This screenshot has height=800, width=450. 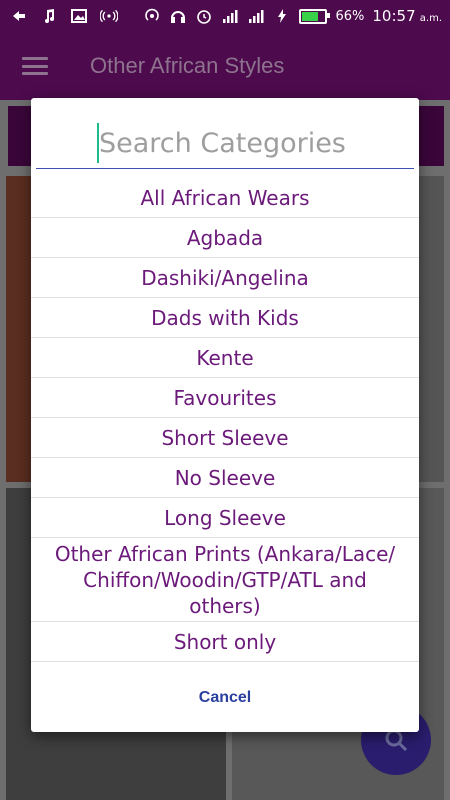 I want to click on category-item-label: No Sleeve, so click(x=225, y=477).